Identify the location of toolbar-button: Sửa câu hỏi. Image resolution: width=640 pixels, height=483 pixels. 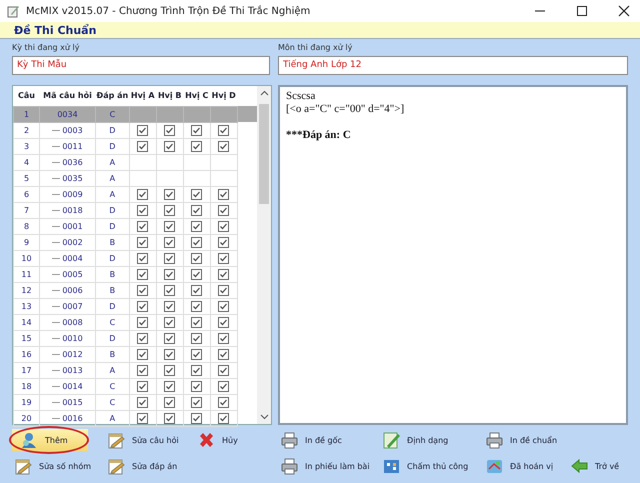
(150, 440).